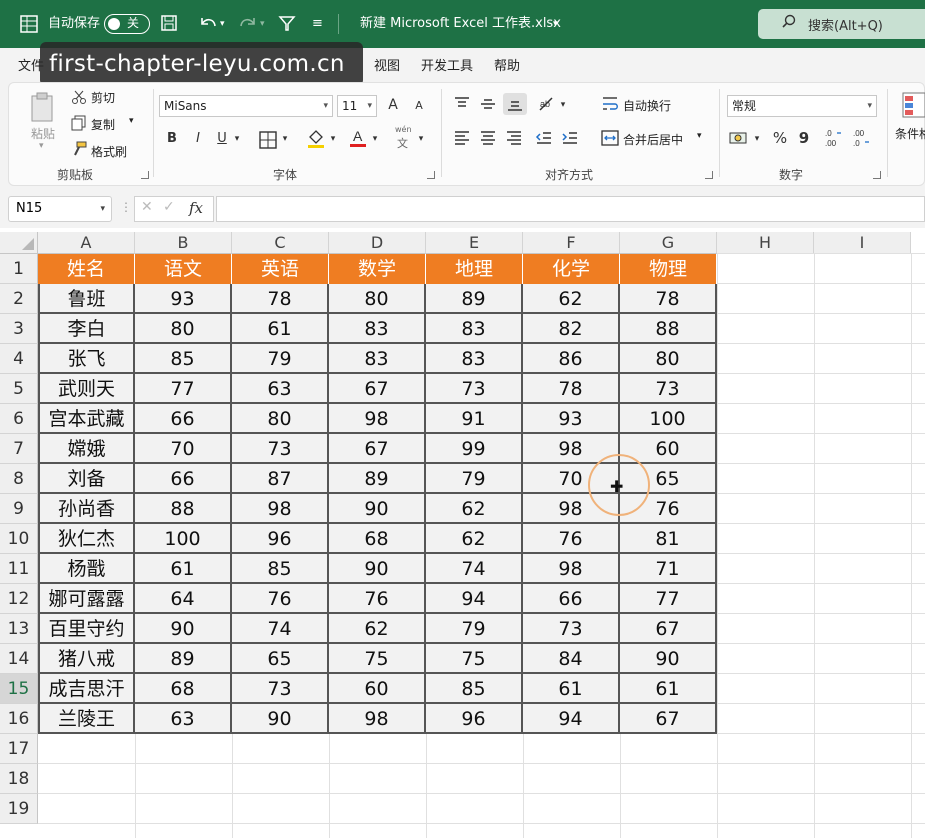 The image size is (925, 838). Describe the element at coordinates (571, 329) in the screenshot. I see `score-cell: 82` at that location.